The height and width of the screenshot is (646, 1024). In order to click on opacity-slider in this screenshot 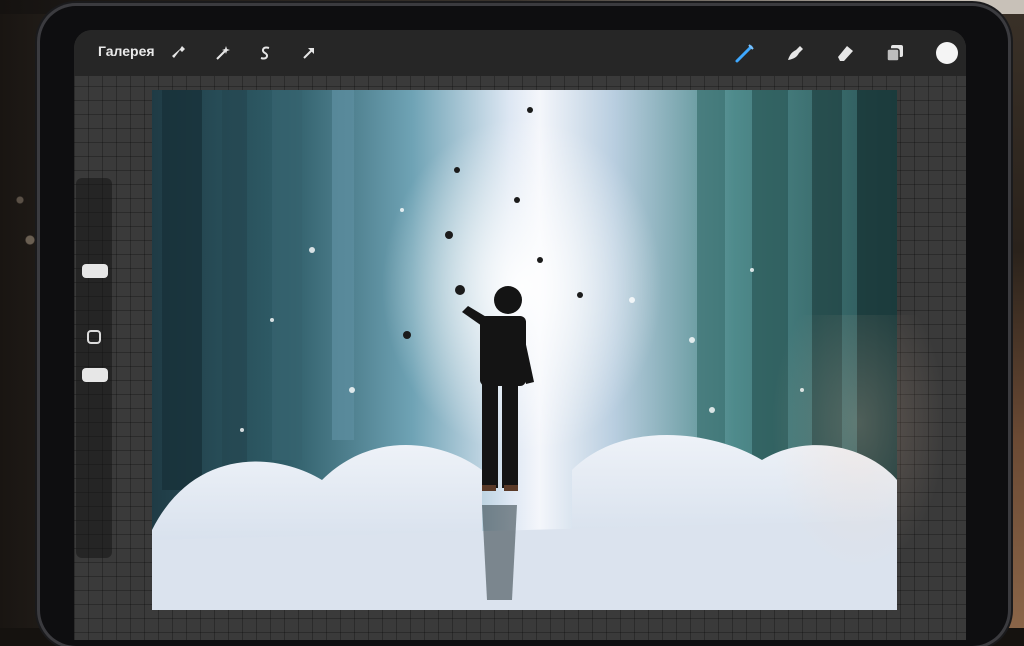, I will do `click(95, 375)`.